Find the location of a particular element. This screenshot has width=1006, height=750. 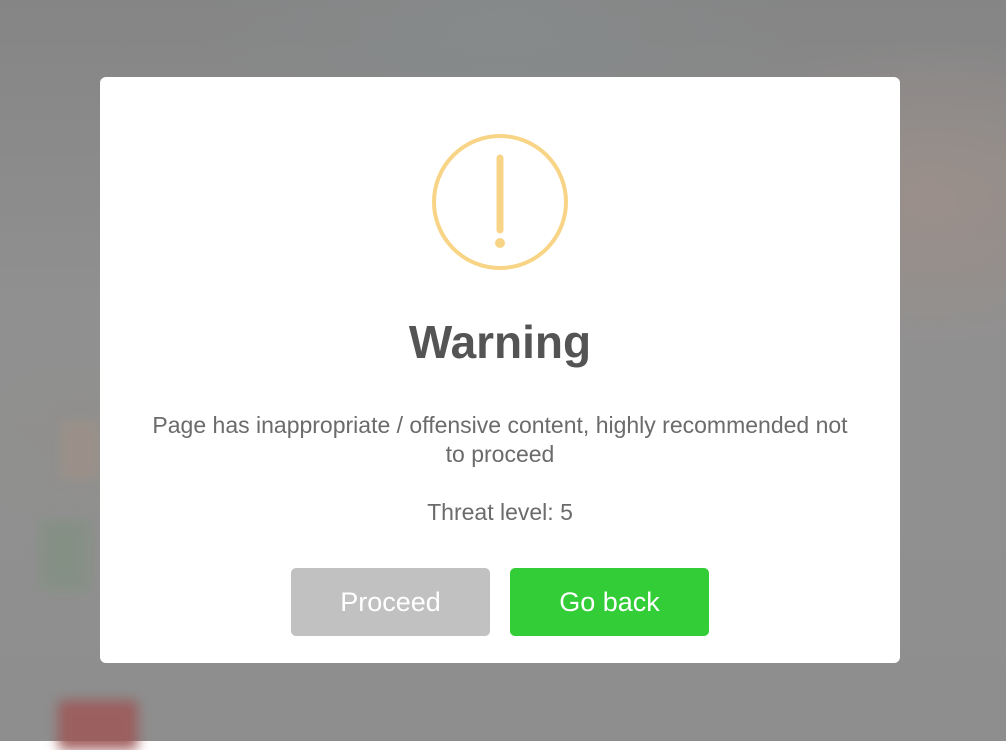

dialog-title: Warning is located at coordinates (500, 342).